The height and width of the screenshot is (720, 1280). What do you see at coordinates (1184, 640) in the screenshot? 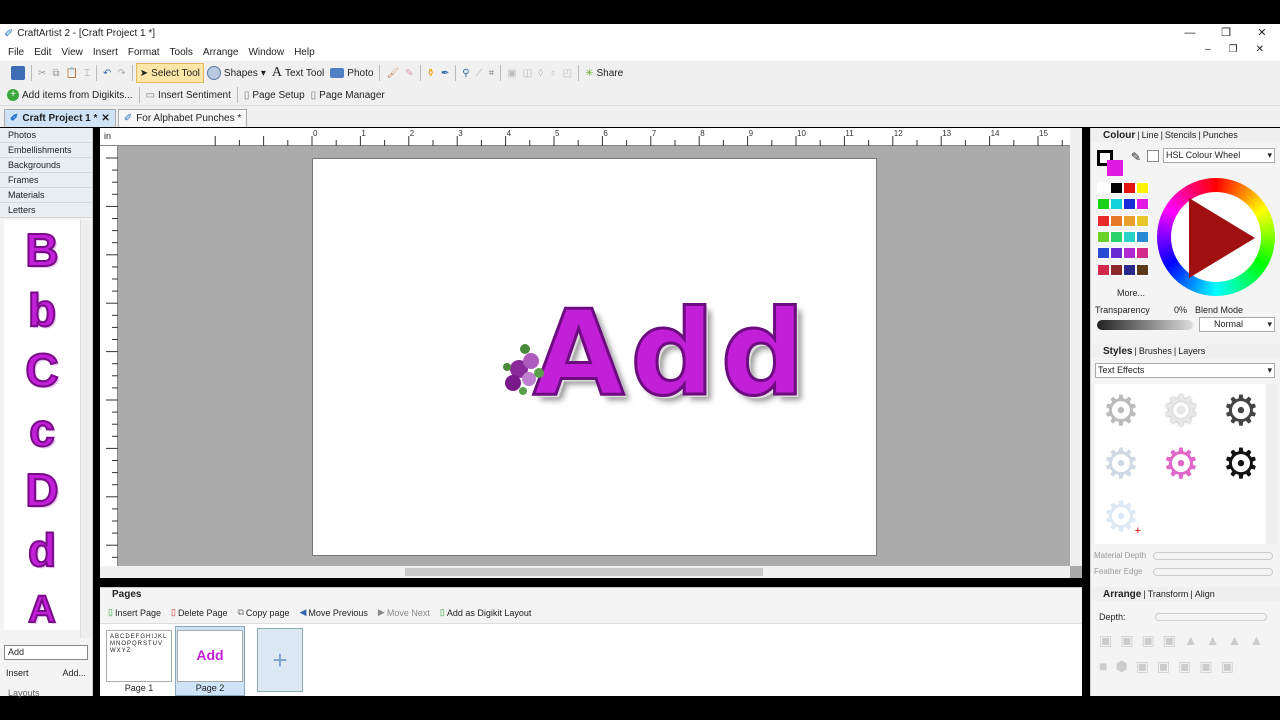
I see `arrange-buttons-row-1: ▣▣▣▣▲▲▲▲` at bounding box center [1184, 640].